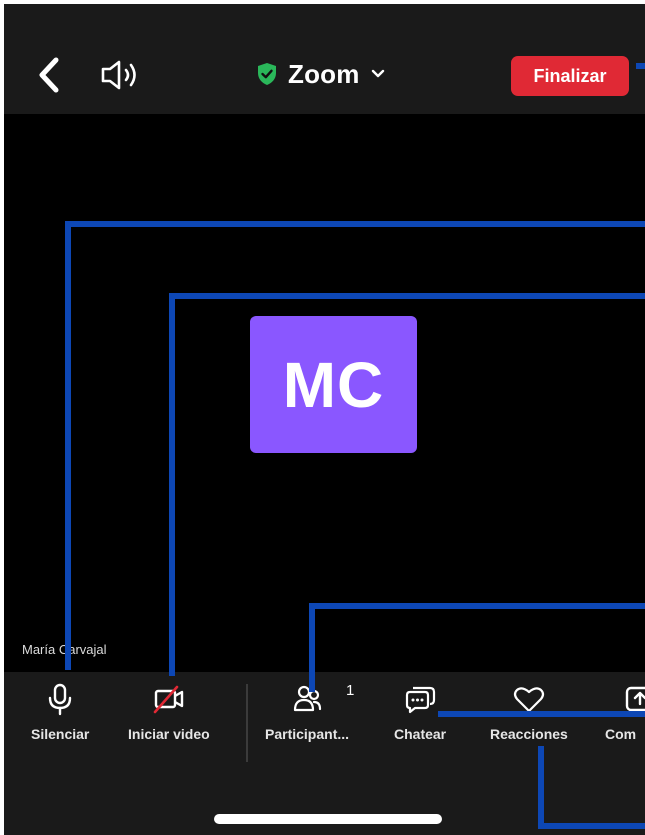 The image size is (645, 835). I want to click on microphone-icon, so click(60, 699).